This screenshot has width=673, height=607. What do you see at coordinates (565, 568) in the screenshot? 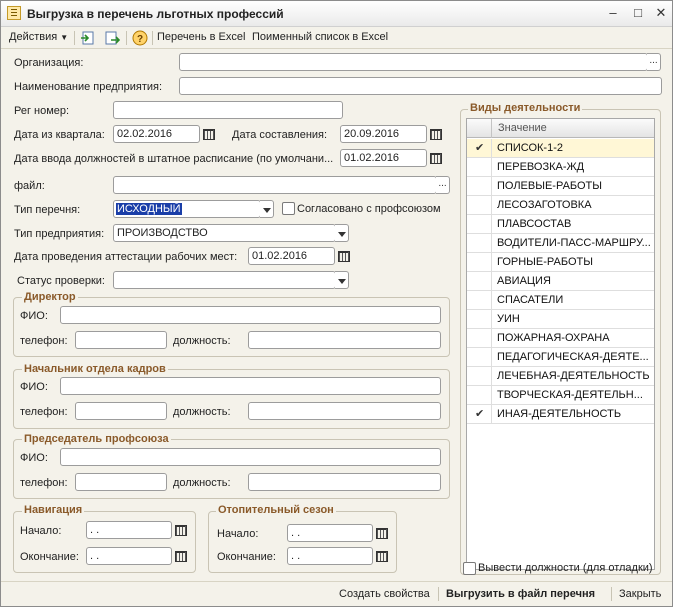
I see `debug-label: Вывести должности (для отладки)` at bounding box center [565, 568].